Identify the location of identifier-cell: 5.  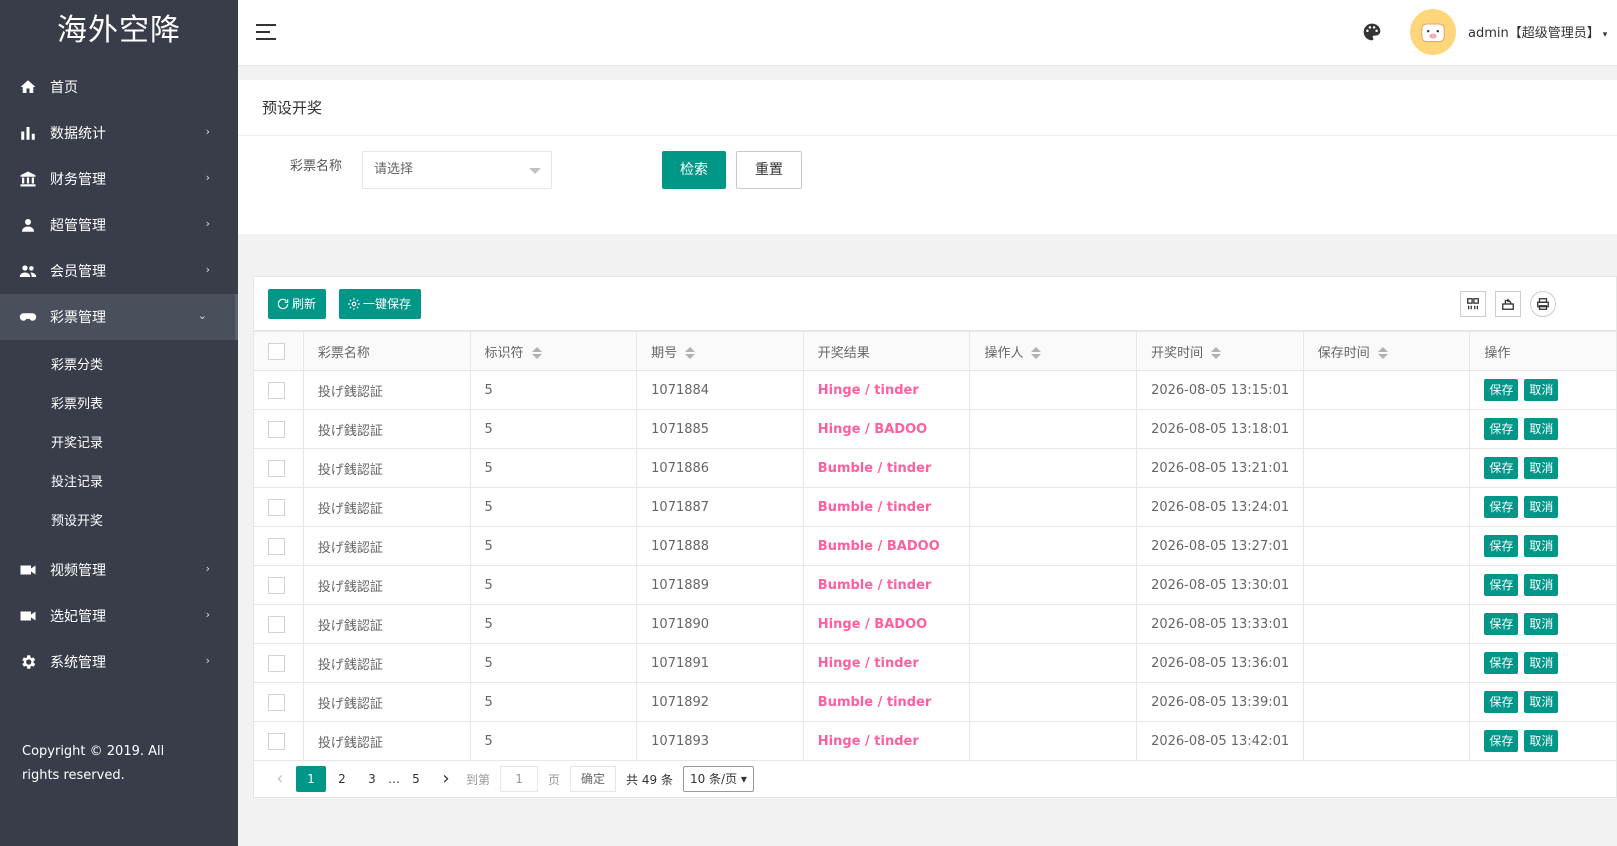
(553, 468).